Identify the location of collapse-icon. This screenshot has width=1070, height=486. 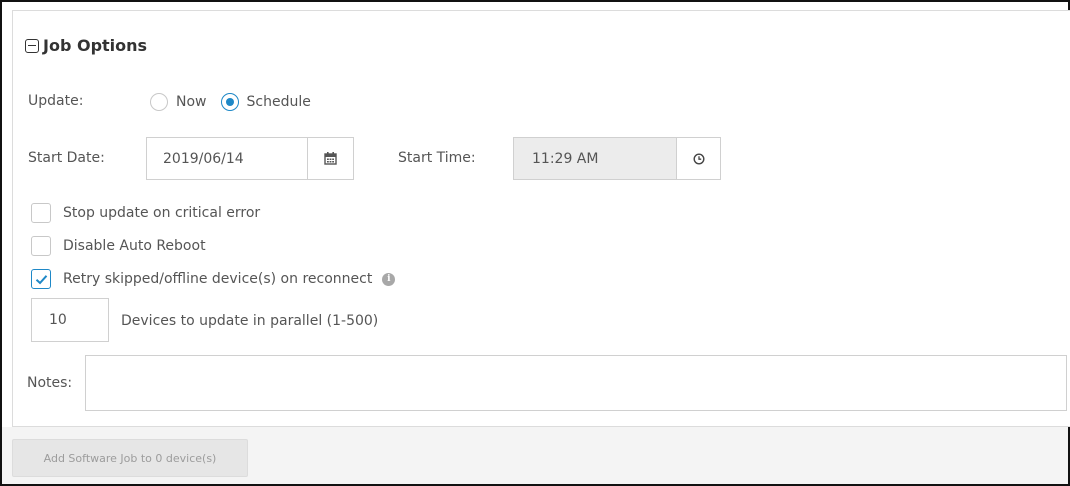
(32, 45).